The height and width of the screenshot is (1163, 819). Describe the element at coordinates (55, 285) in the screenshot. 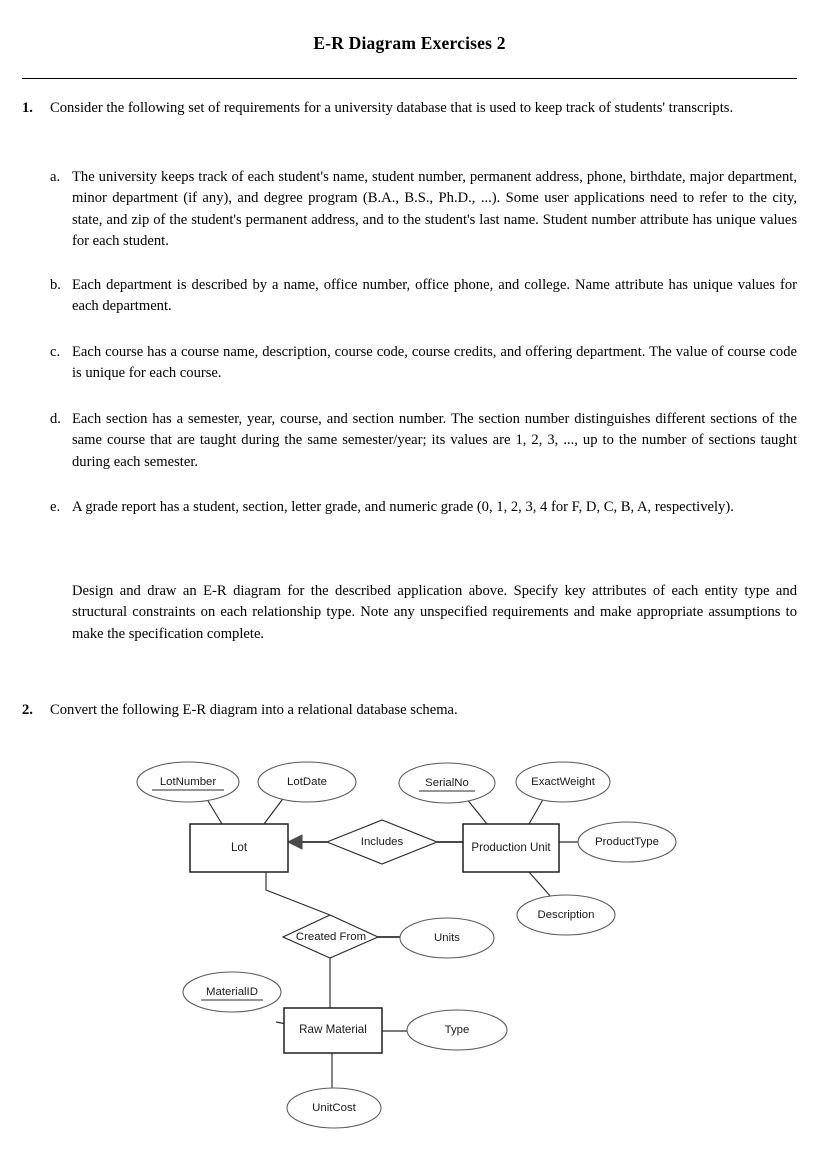

I see `subitem-b-label: b.` at that location.